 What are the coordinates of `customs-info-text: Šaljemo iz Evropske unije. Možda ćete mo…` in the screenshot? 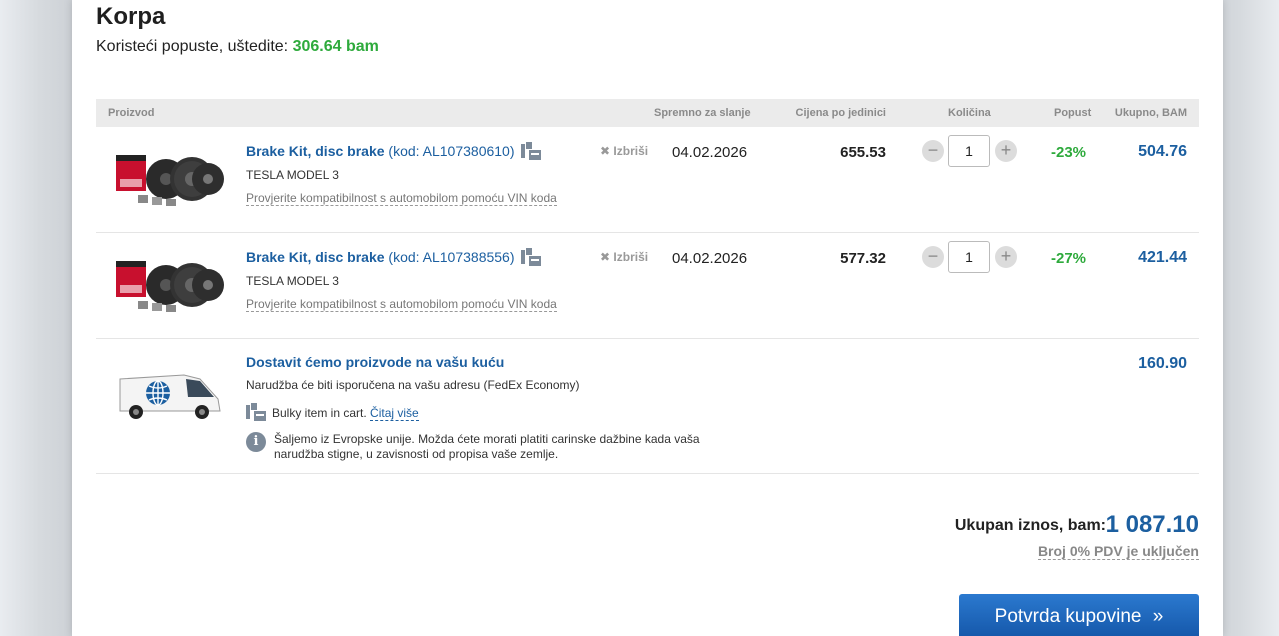 It's located at (487, 446).